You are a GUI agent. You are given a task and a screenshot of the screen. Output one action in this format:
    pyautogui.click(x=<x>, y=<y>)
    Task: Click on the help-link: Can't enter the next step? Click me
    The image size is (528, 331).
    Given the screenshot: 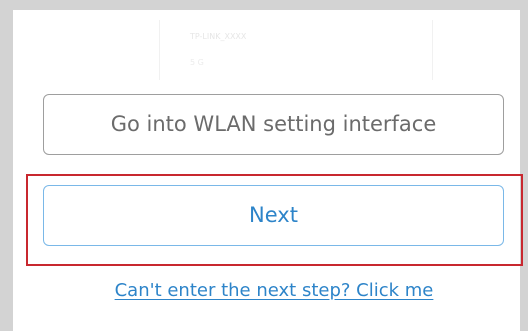 What is the action you would take?
    pyautogui.click(x=264, y=290)
    